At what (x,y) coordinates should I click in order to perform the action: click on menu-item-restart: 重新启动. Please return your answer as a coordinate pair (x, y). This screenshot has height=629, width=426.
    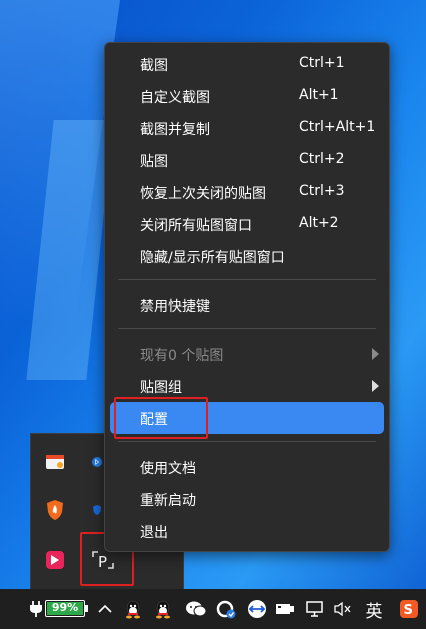
    Looking at the image, I should click on (247, 499).